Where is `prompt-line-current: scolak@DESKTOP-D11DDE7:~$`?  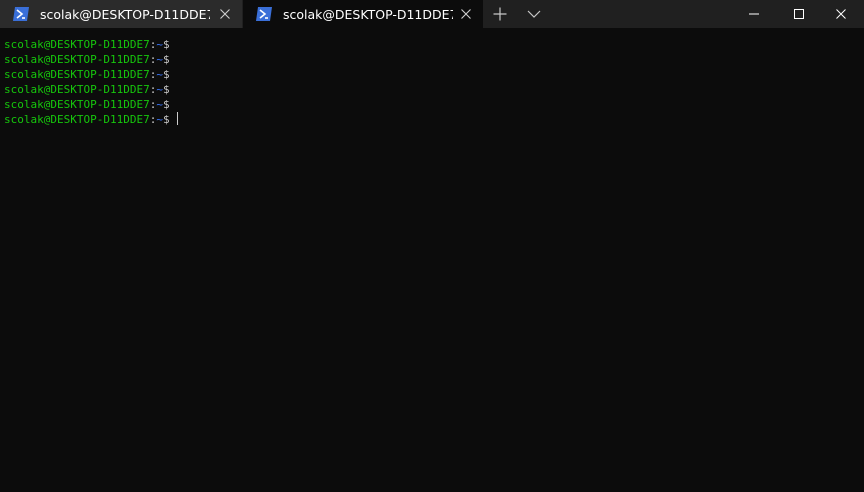 prompt-line-current: scolak@DESKTOP-D11DDE7:~$ is located at coordinates (434, 119).